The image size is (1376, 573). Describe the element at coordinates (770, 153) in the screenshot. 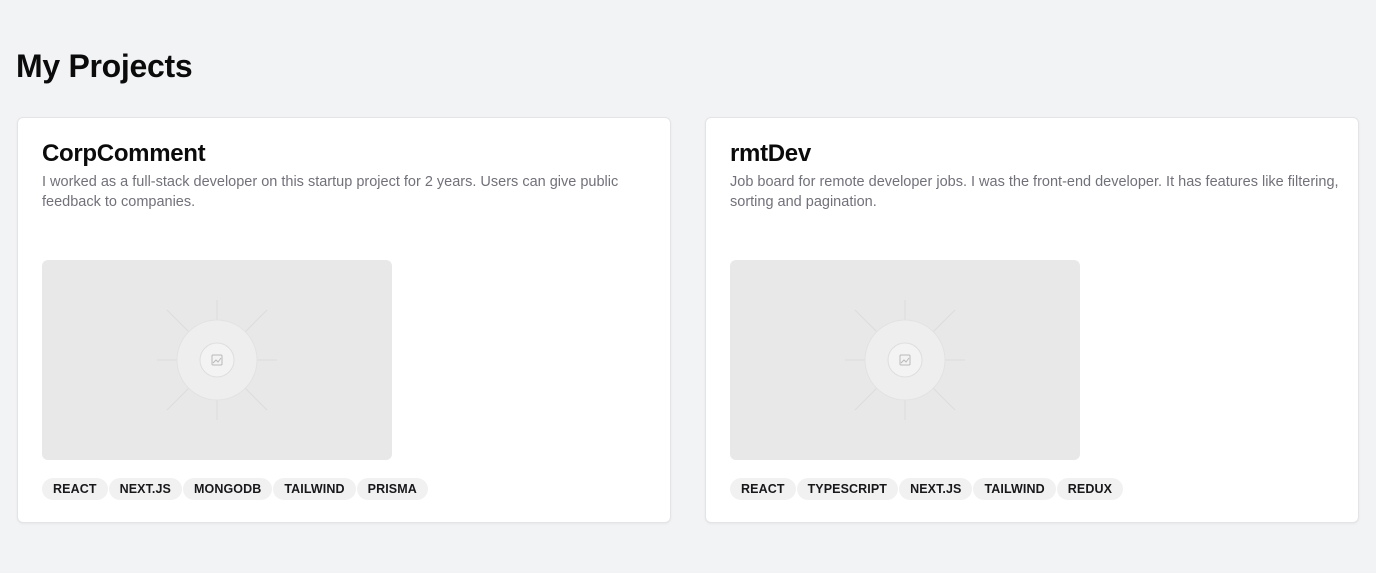

I see `project-title: rmtDev` at that location.